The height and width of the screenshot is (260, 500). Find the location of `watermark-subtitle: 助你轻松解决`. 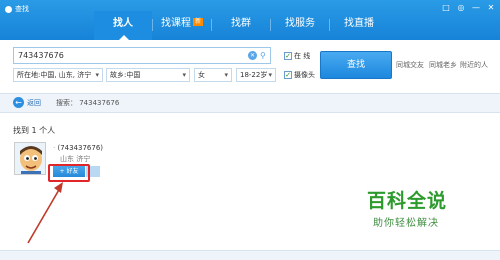

watermark-subtitle: 助你轻松解决 is located at coordinates (406, 223).